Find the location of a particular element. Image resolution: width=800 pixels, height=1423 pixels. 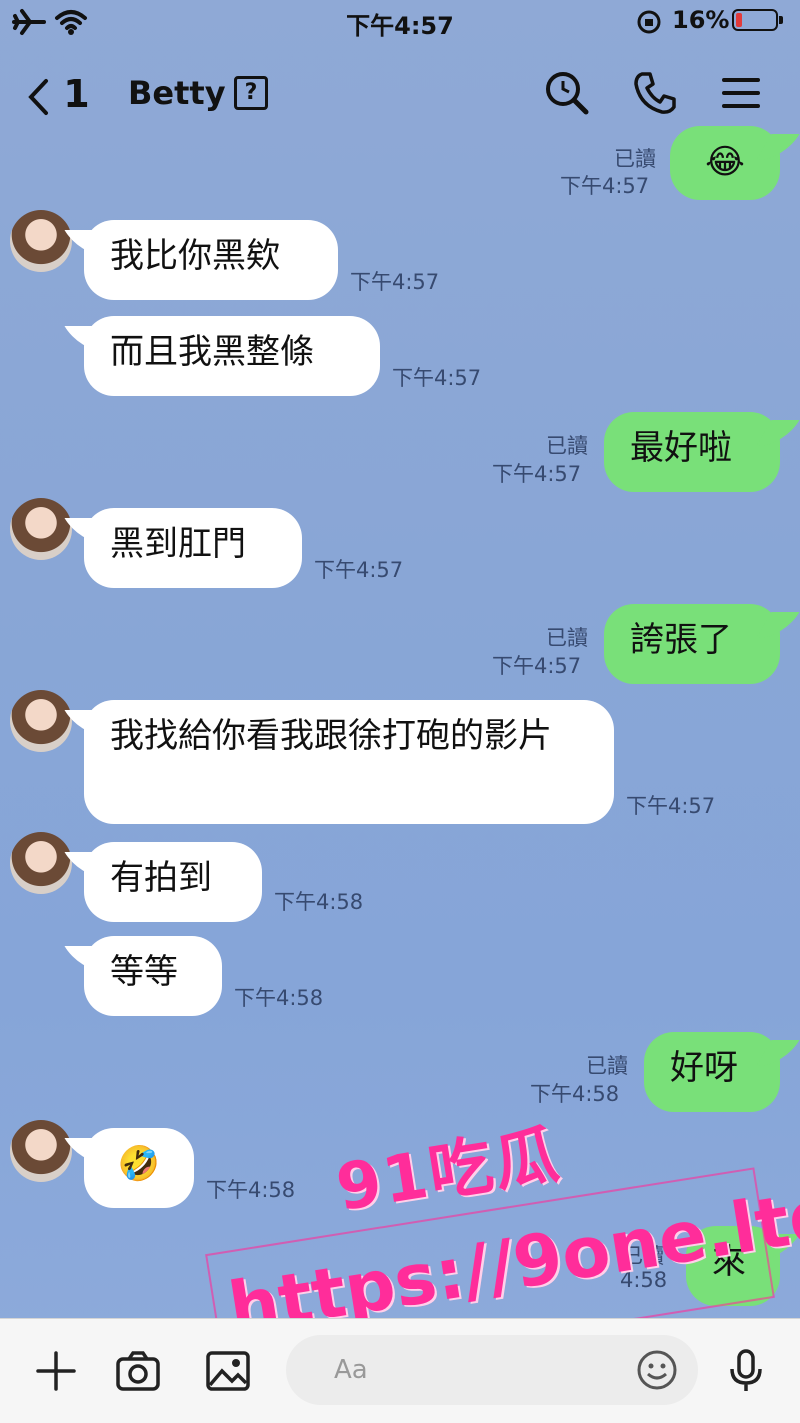

status-bar: 下午4:57 16% is located at coordinates (400, 22).